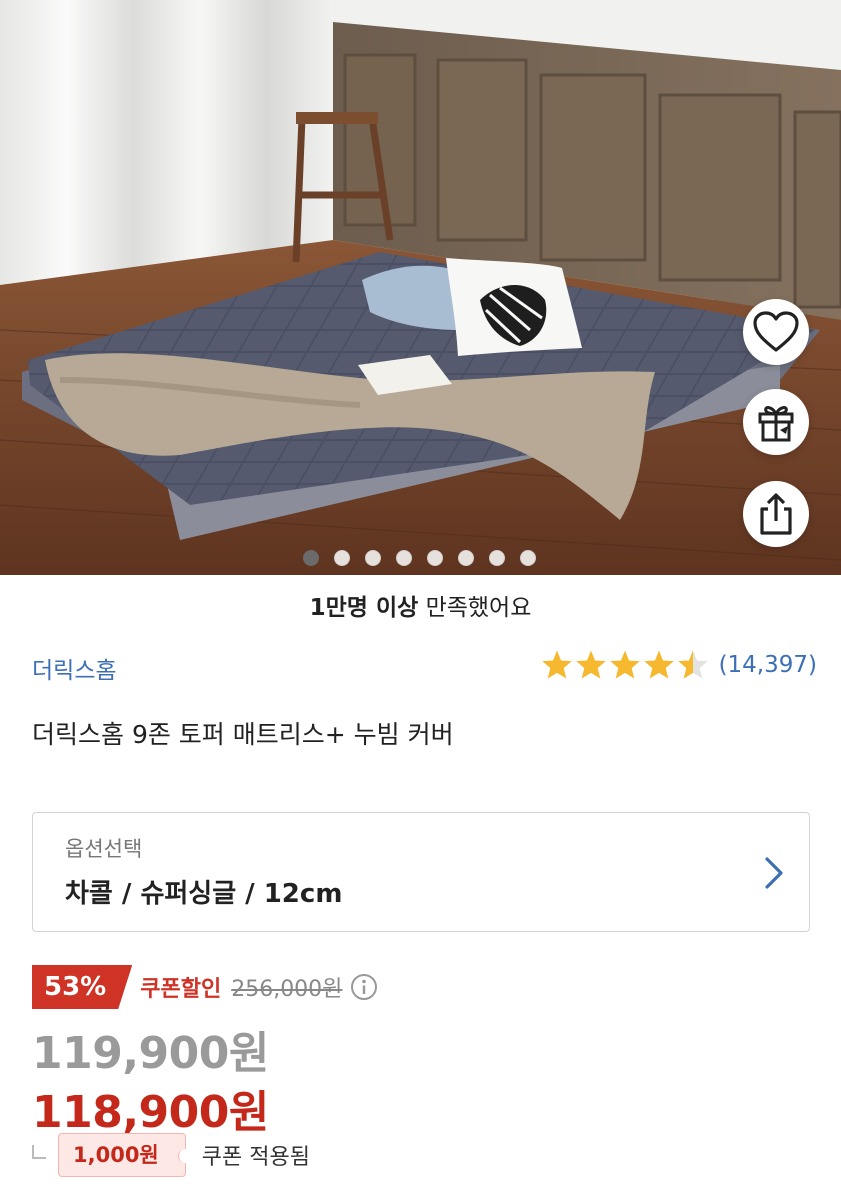  I want to click on heart-icon, so click(776, 331).